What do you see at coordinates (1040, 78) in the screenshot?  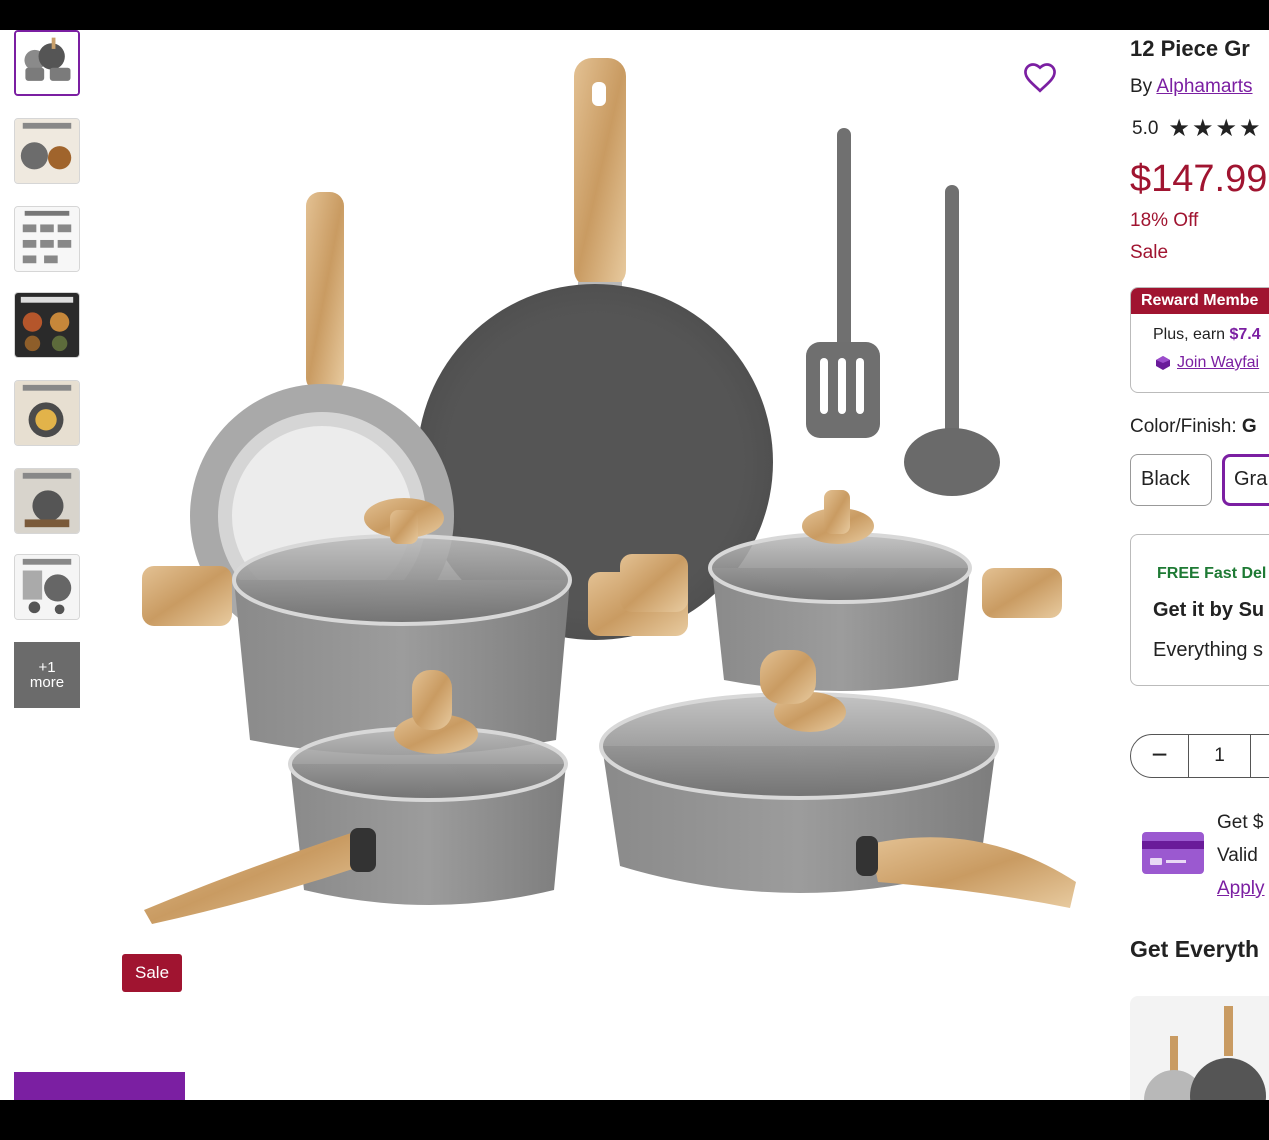 I see `favorite-heart-icon` at bounding box center [1040, 78].